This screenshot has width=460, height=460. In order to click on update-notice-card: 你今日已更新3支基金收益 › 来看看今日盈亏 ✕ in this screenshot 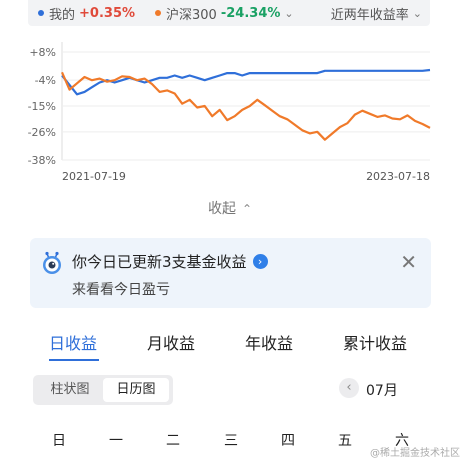, I will do `click(230, 273)`.